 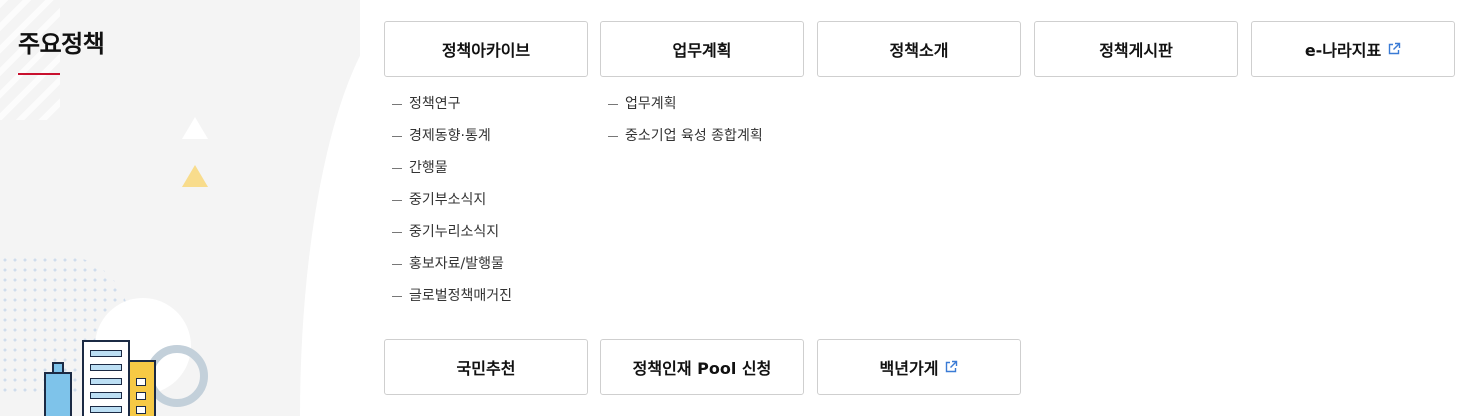 What do you see at coordinates (448, 110) in the screenshot?
I see `list-item-policy-research: 정책연구` at bounding box center [448, 110].